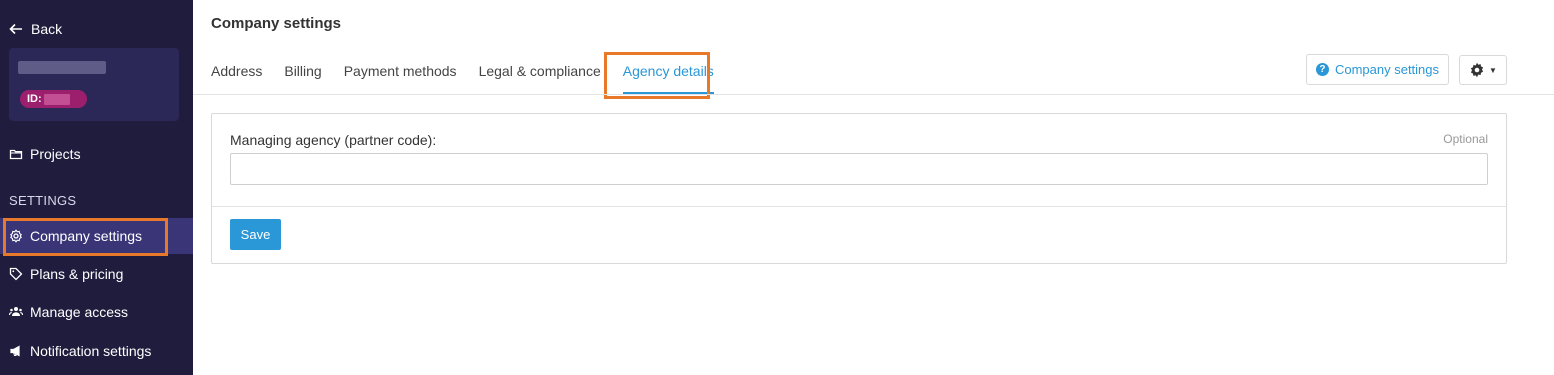 This screenshot has height=375, width=1554. I want to click on sidebar-item-manage-access: Manage access, so click(96, 312).